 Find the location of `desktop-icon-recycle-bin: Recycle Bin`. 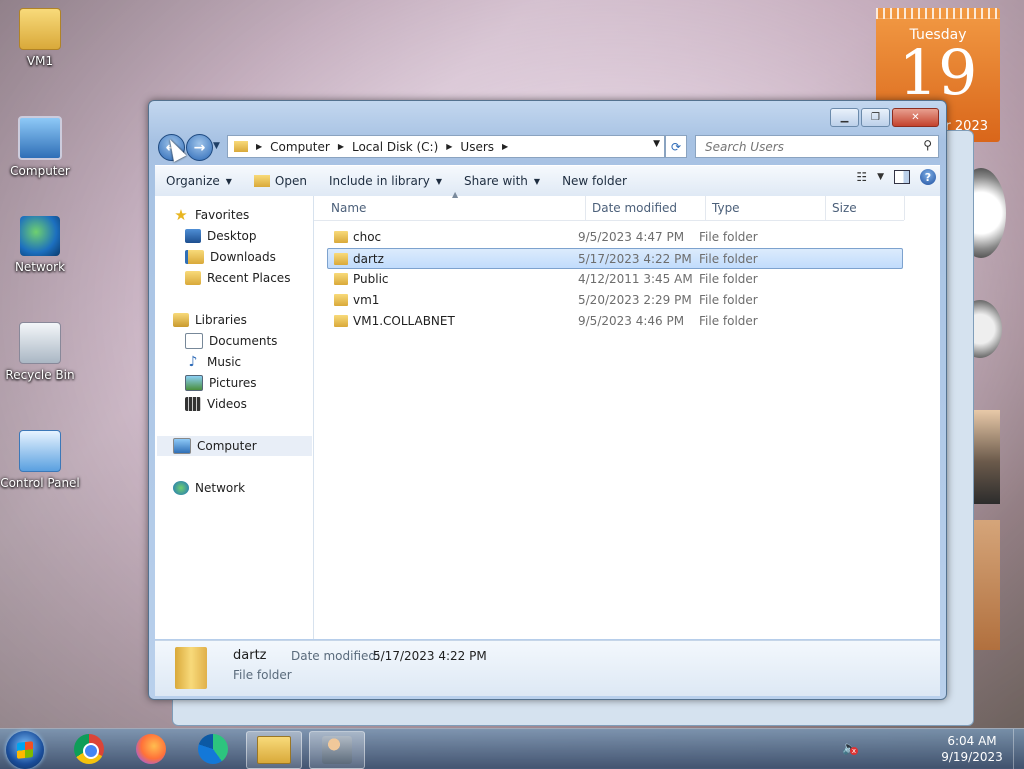

desktop-icon-recycle-bin: Recycle Bin is located at coordinates (40, 352).